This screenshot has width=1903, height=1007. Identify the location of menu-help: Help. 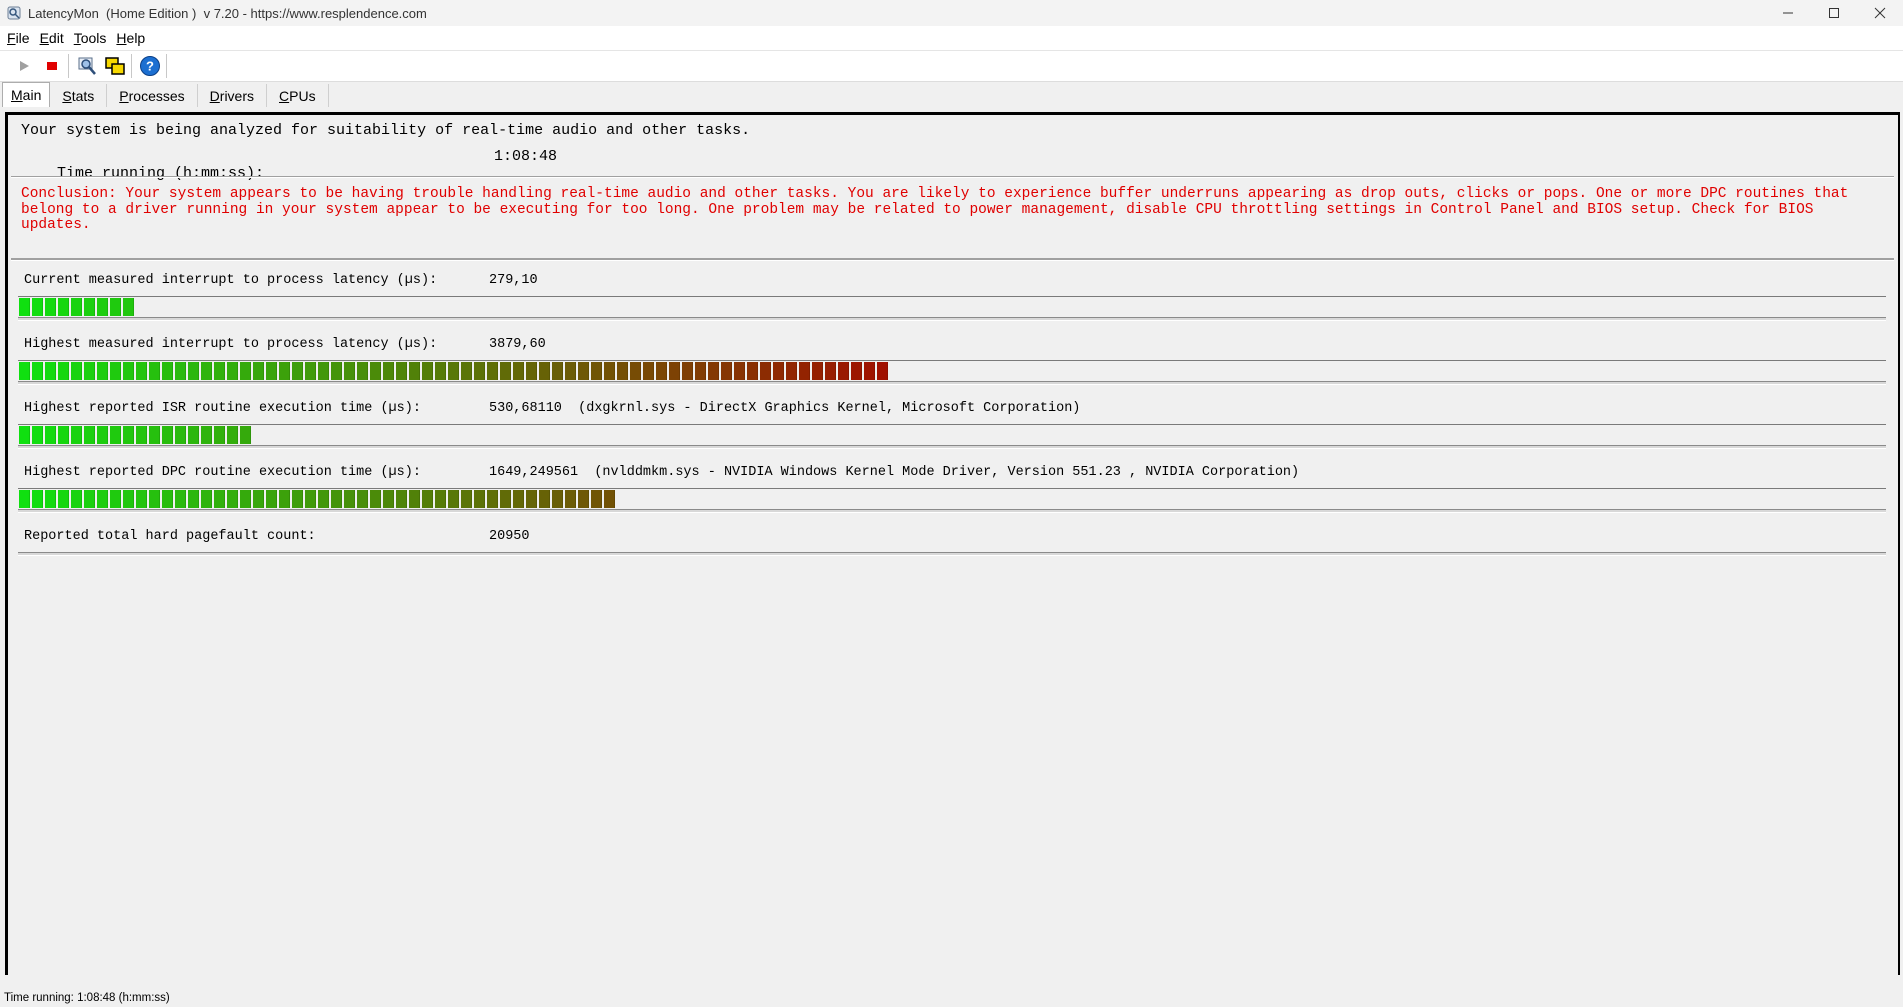
(130, 38).